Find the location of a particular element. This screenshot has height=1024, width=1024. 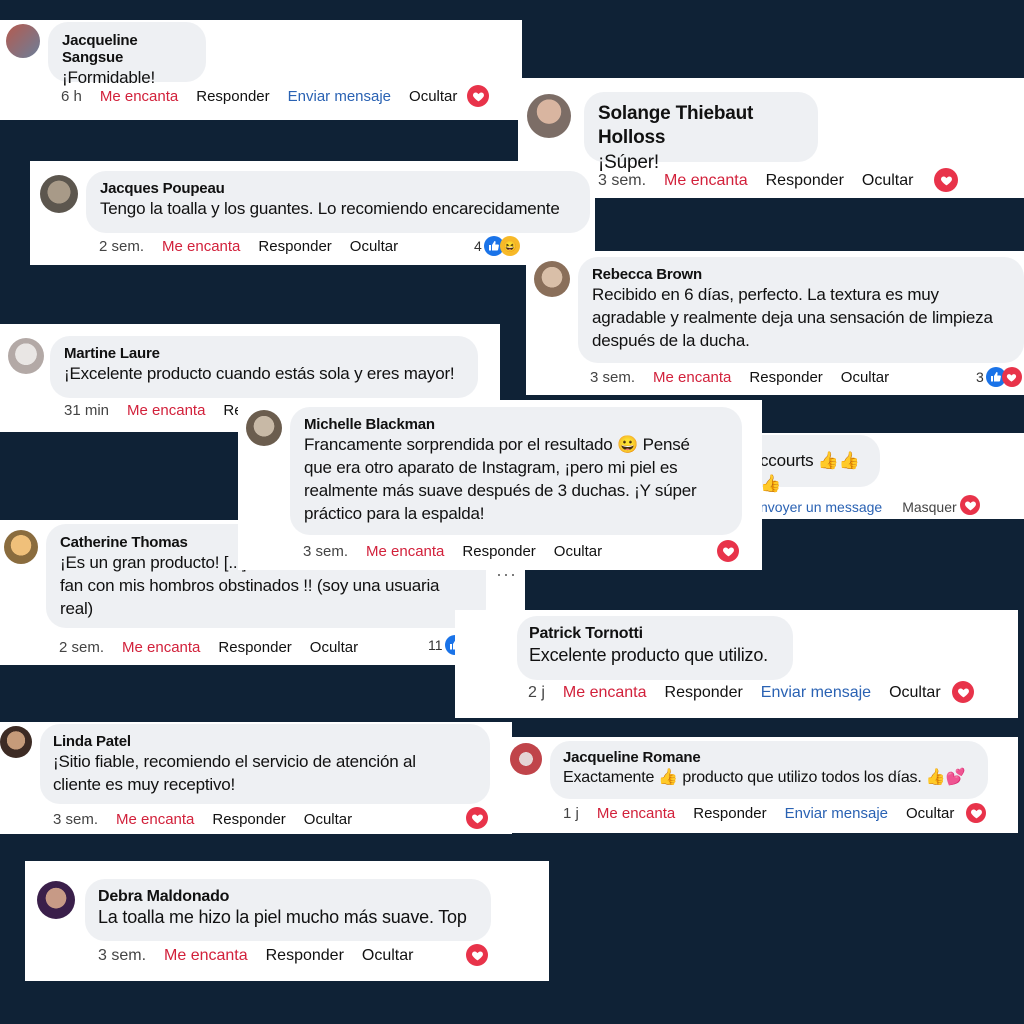

author-name: Patrick Tornotti is located at coordinates (655, 634).